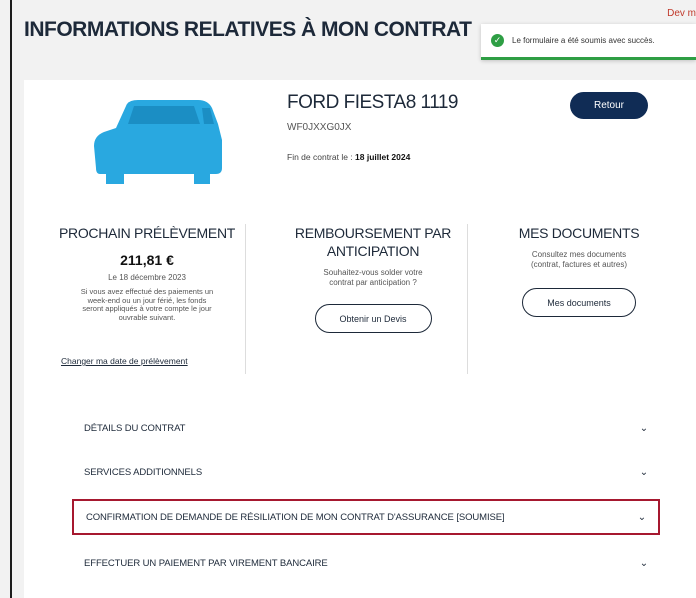 The height and width of the screenshot is (598, 696). I want to click on documents-desc-1: Consultez mes documents, so click(579, 254).